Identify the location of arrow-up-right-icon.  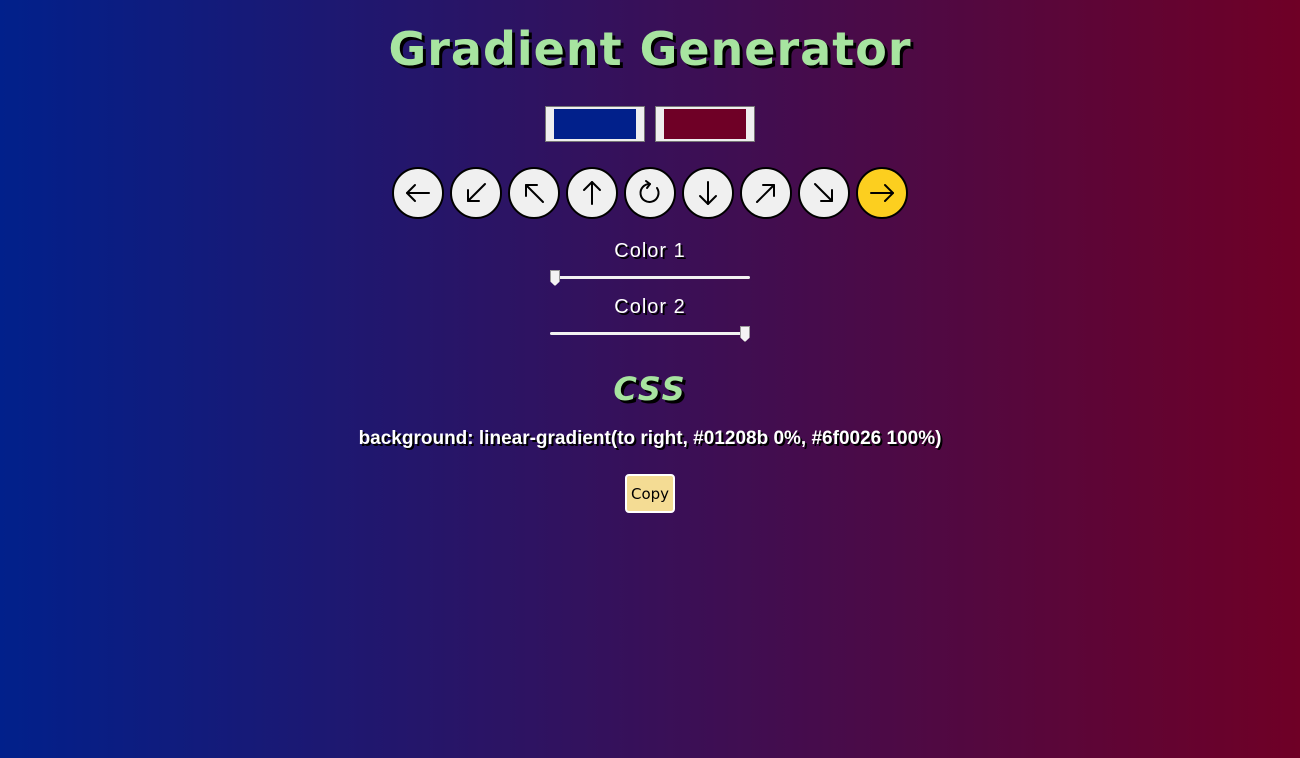
(765, 193).